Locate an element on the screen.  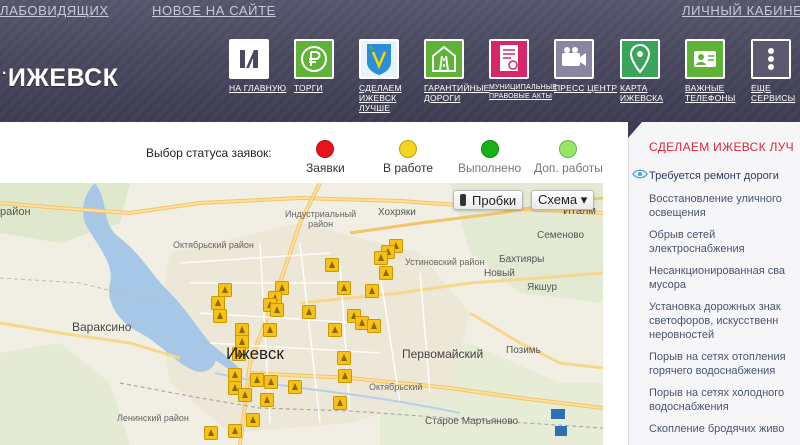
city-emblem-icon is located at coordinates (379, 59).